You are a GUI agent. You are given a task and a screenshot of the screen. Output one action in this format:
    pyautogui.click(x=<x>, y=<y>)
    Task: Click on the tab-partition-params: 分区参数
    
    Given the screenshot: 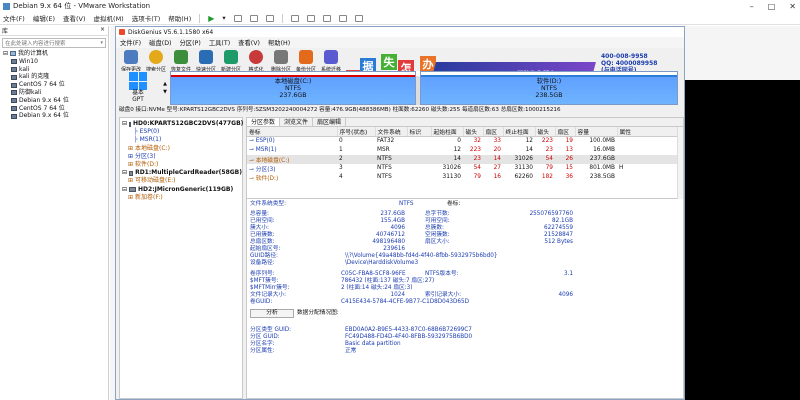 What is the action you would take?
    pyautogui.click(x=264, y=122)
    